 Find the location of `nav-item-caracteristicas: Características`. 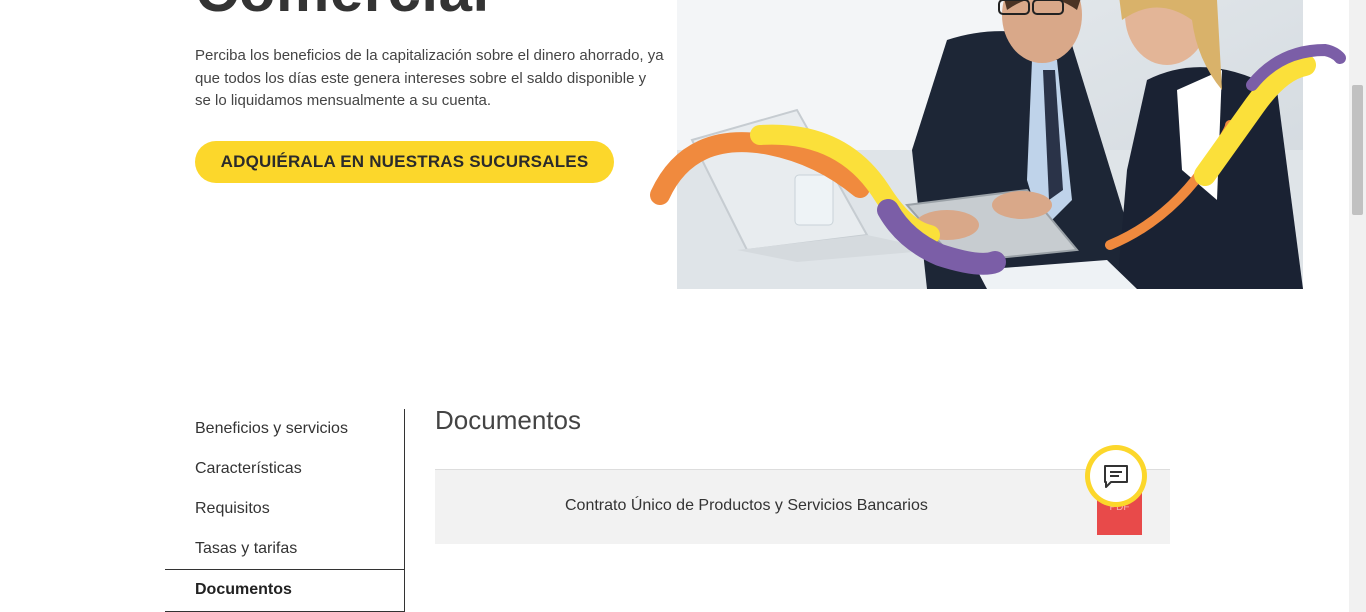

nav-item-caracteristicas: Características is located at coordinates (248, 469).